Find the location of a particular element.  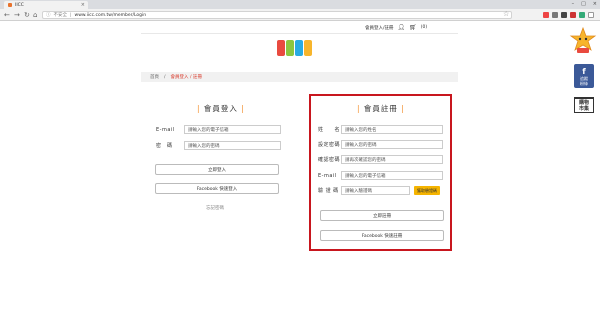

user-icon: 👤︎ is located at coordinates (402, 27).